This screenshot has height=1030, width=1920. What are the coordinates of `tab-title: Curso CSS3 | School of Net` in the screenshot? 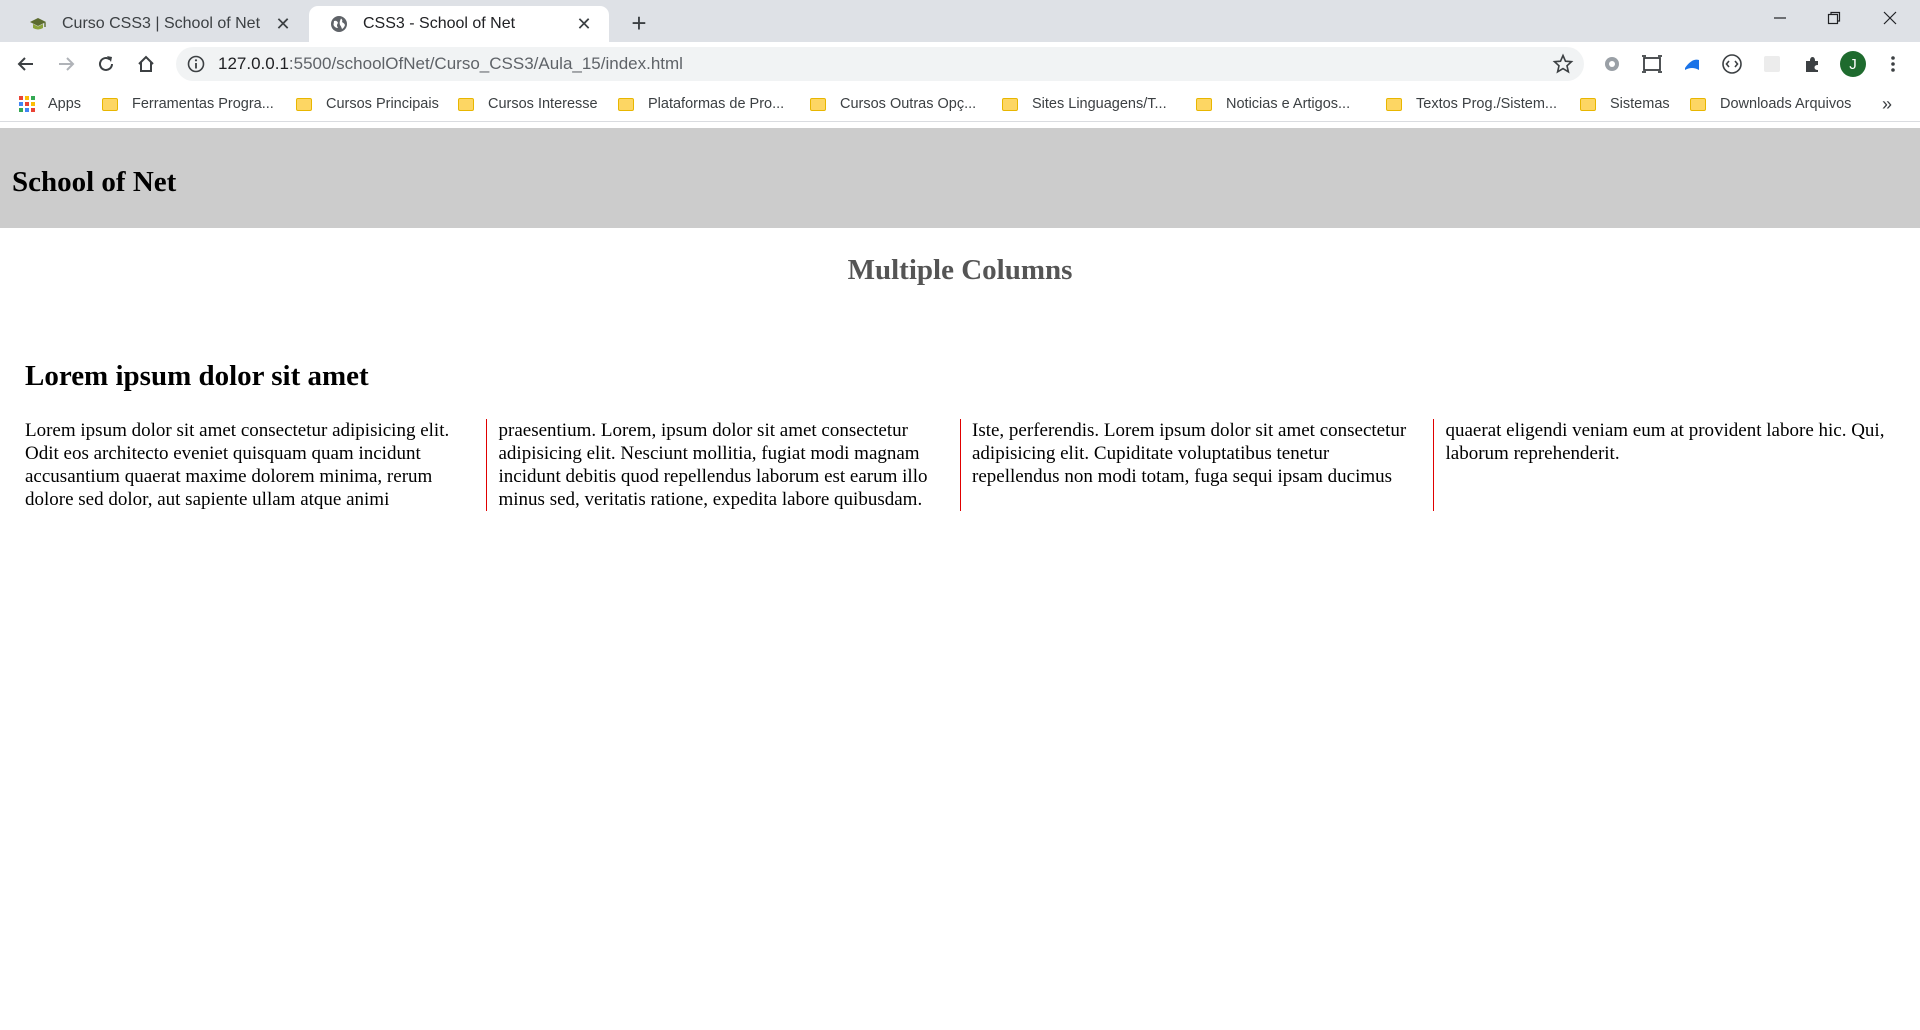 It's located at (161, 23).